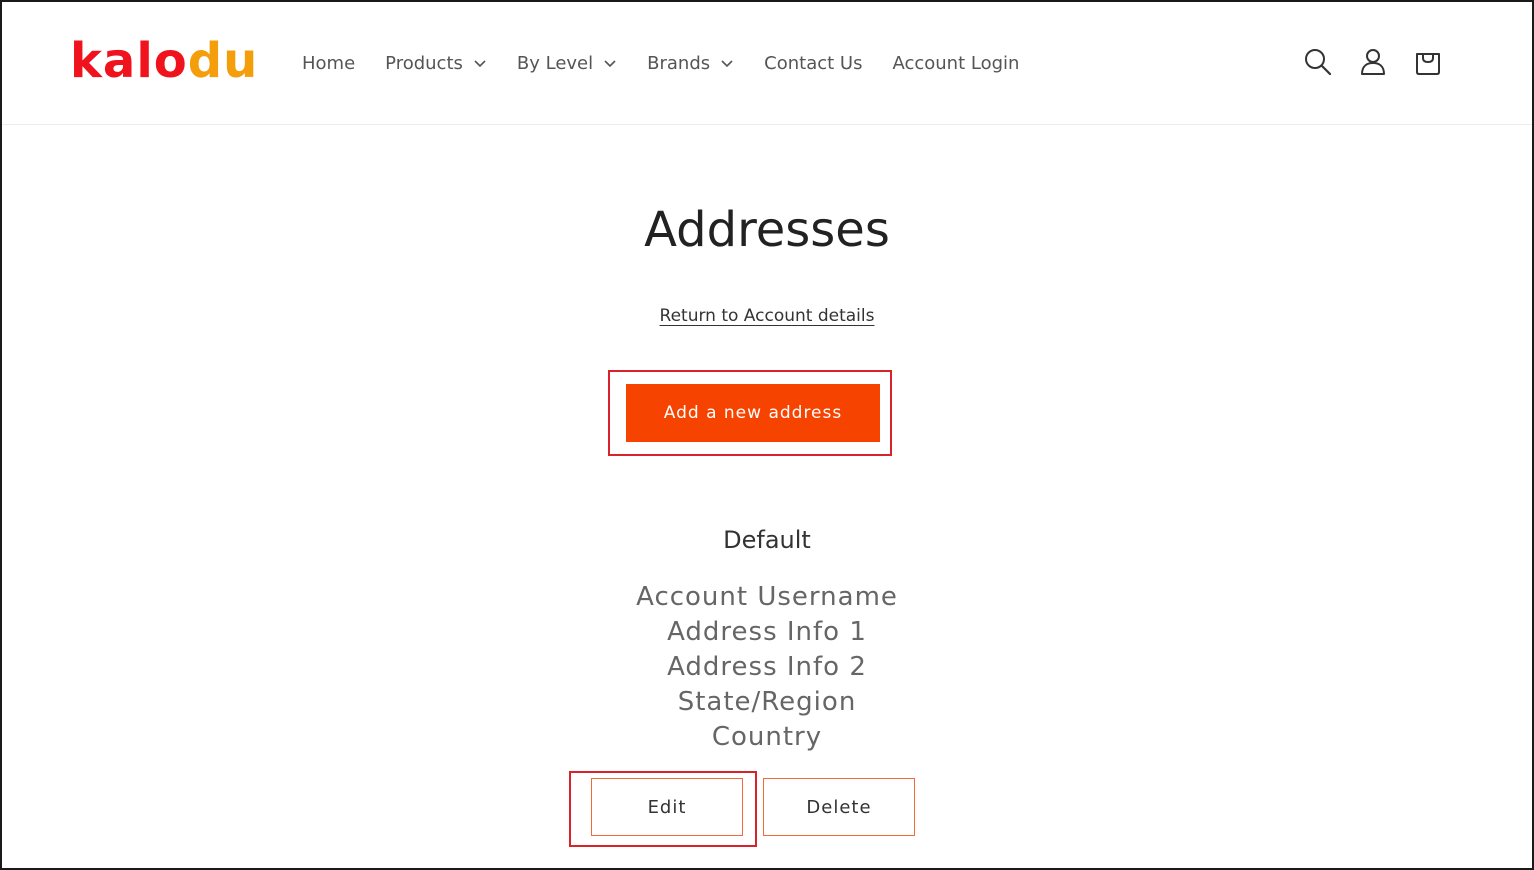 The image size is (1534, 870). I want to click on nav-item-home: Home, so click(328, 63).